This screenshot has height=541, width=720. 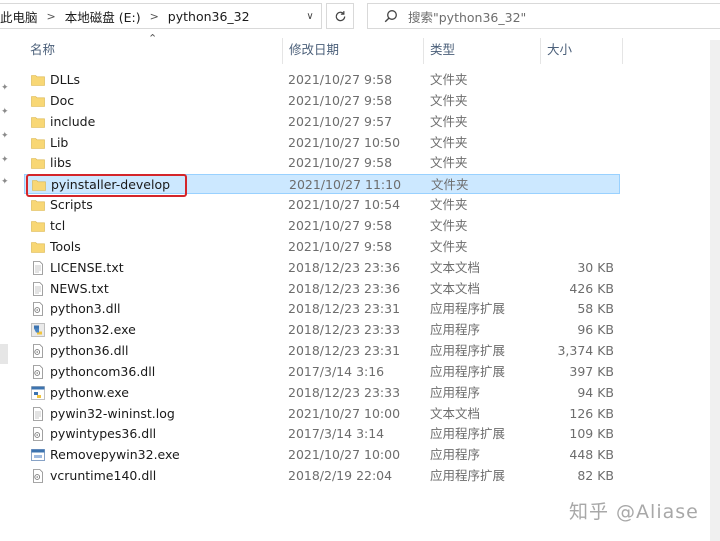 I want to click on file-row: NEWS.txt 2018/12/23 23:36 文本文档 426 KB, so click(x=322, y=289).